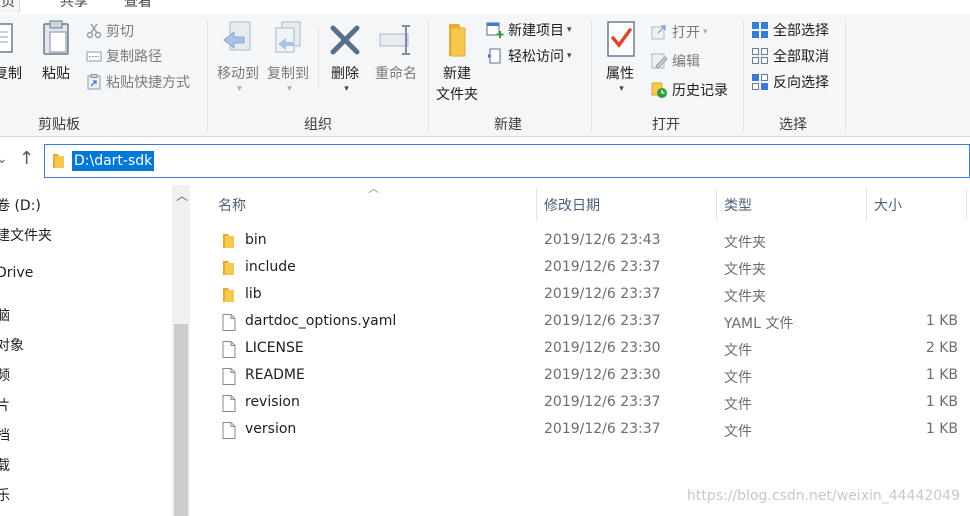 This screenshot has width=970, height=516. I want to click on column-header-size: 大小, so click(888, 205).